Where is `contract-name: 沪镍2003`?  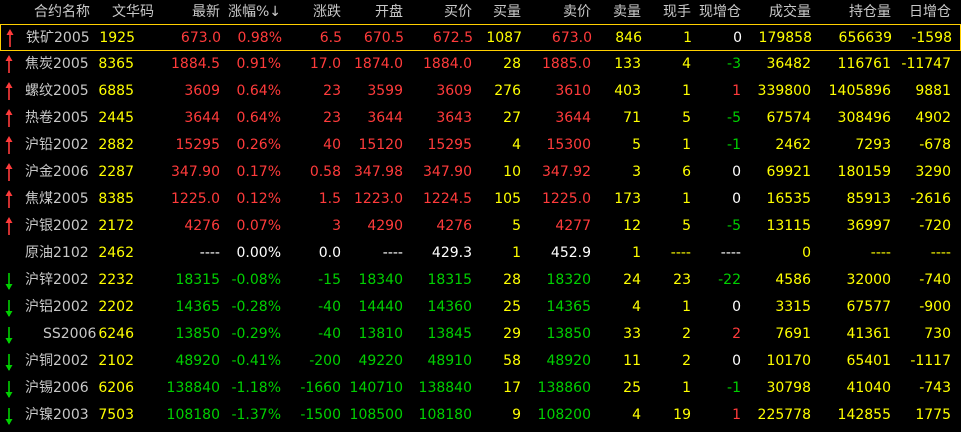 contract-name: 沪镍2003 is located at coordinates (64, 415).